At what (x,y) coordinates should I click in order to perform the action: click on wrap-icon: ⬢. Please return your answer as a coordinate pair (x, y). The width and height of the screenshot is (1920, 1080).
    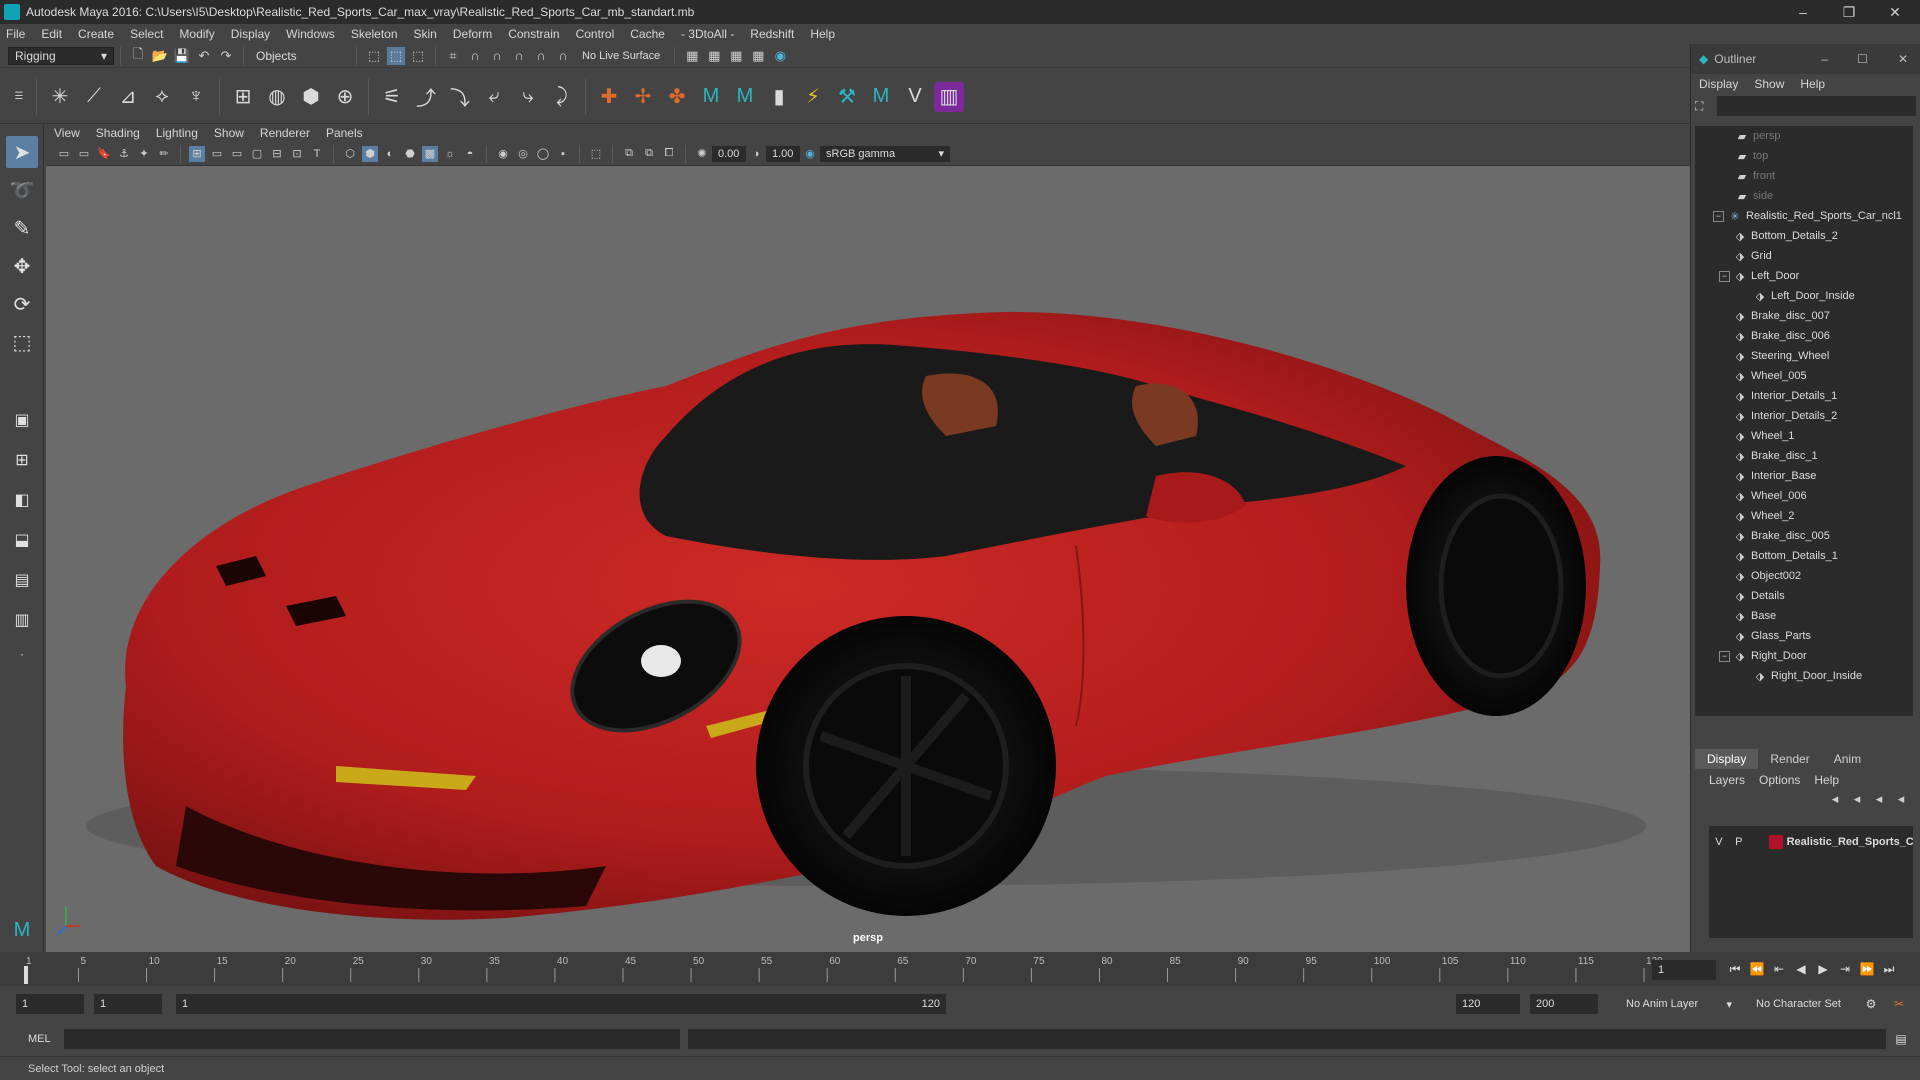
    Looking at the image, I should click on (311, 97).